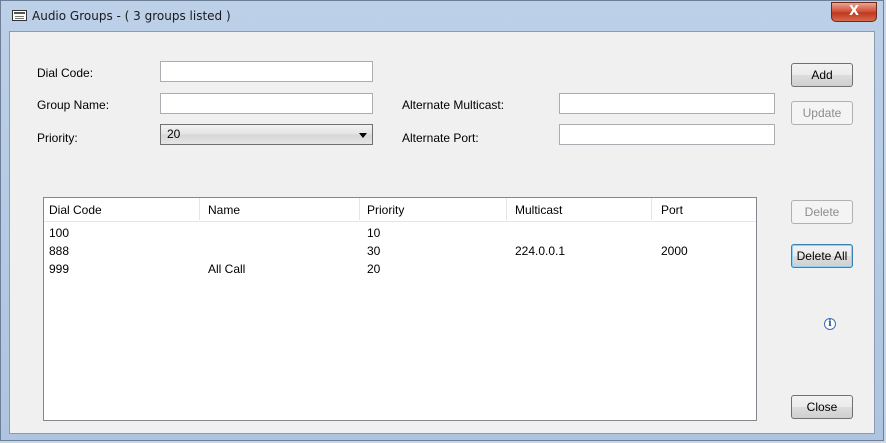  Describe the element at coordinates (65, 73) in the screenshot. I see `dial-code-label: Dial Code:` at that location.